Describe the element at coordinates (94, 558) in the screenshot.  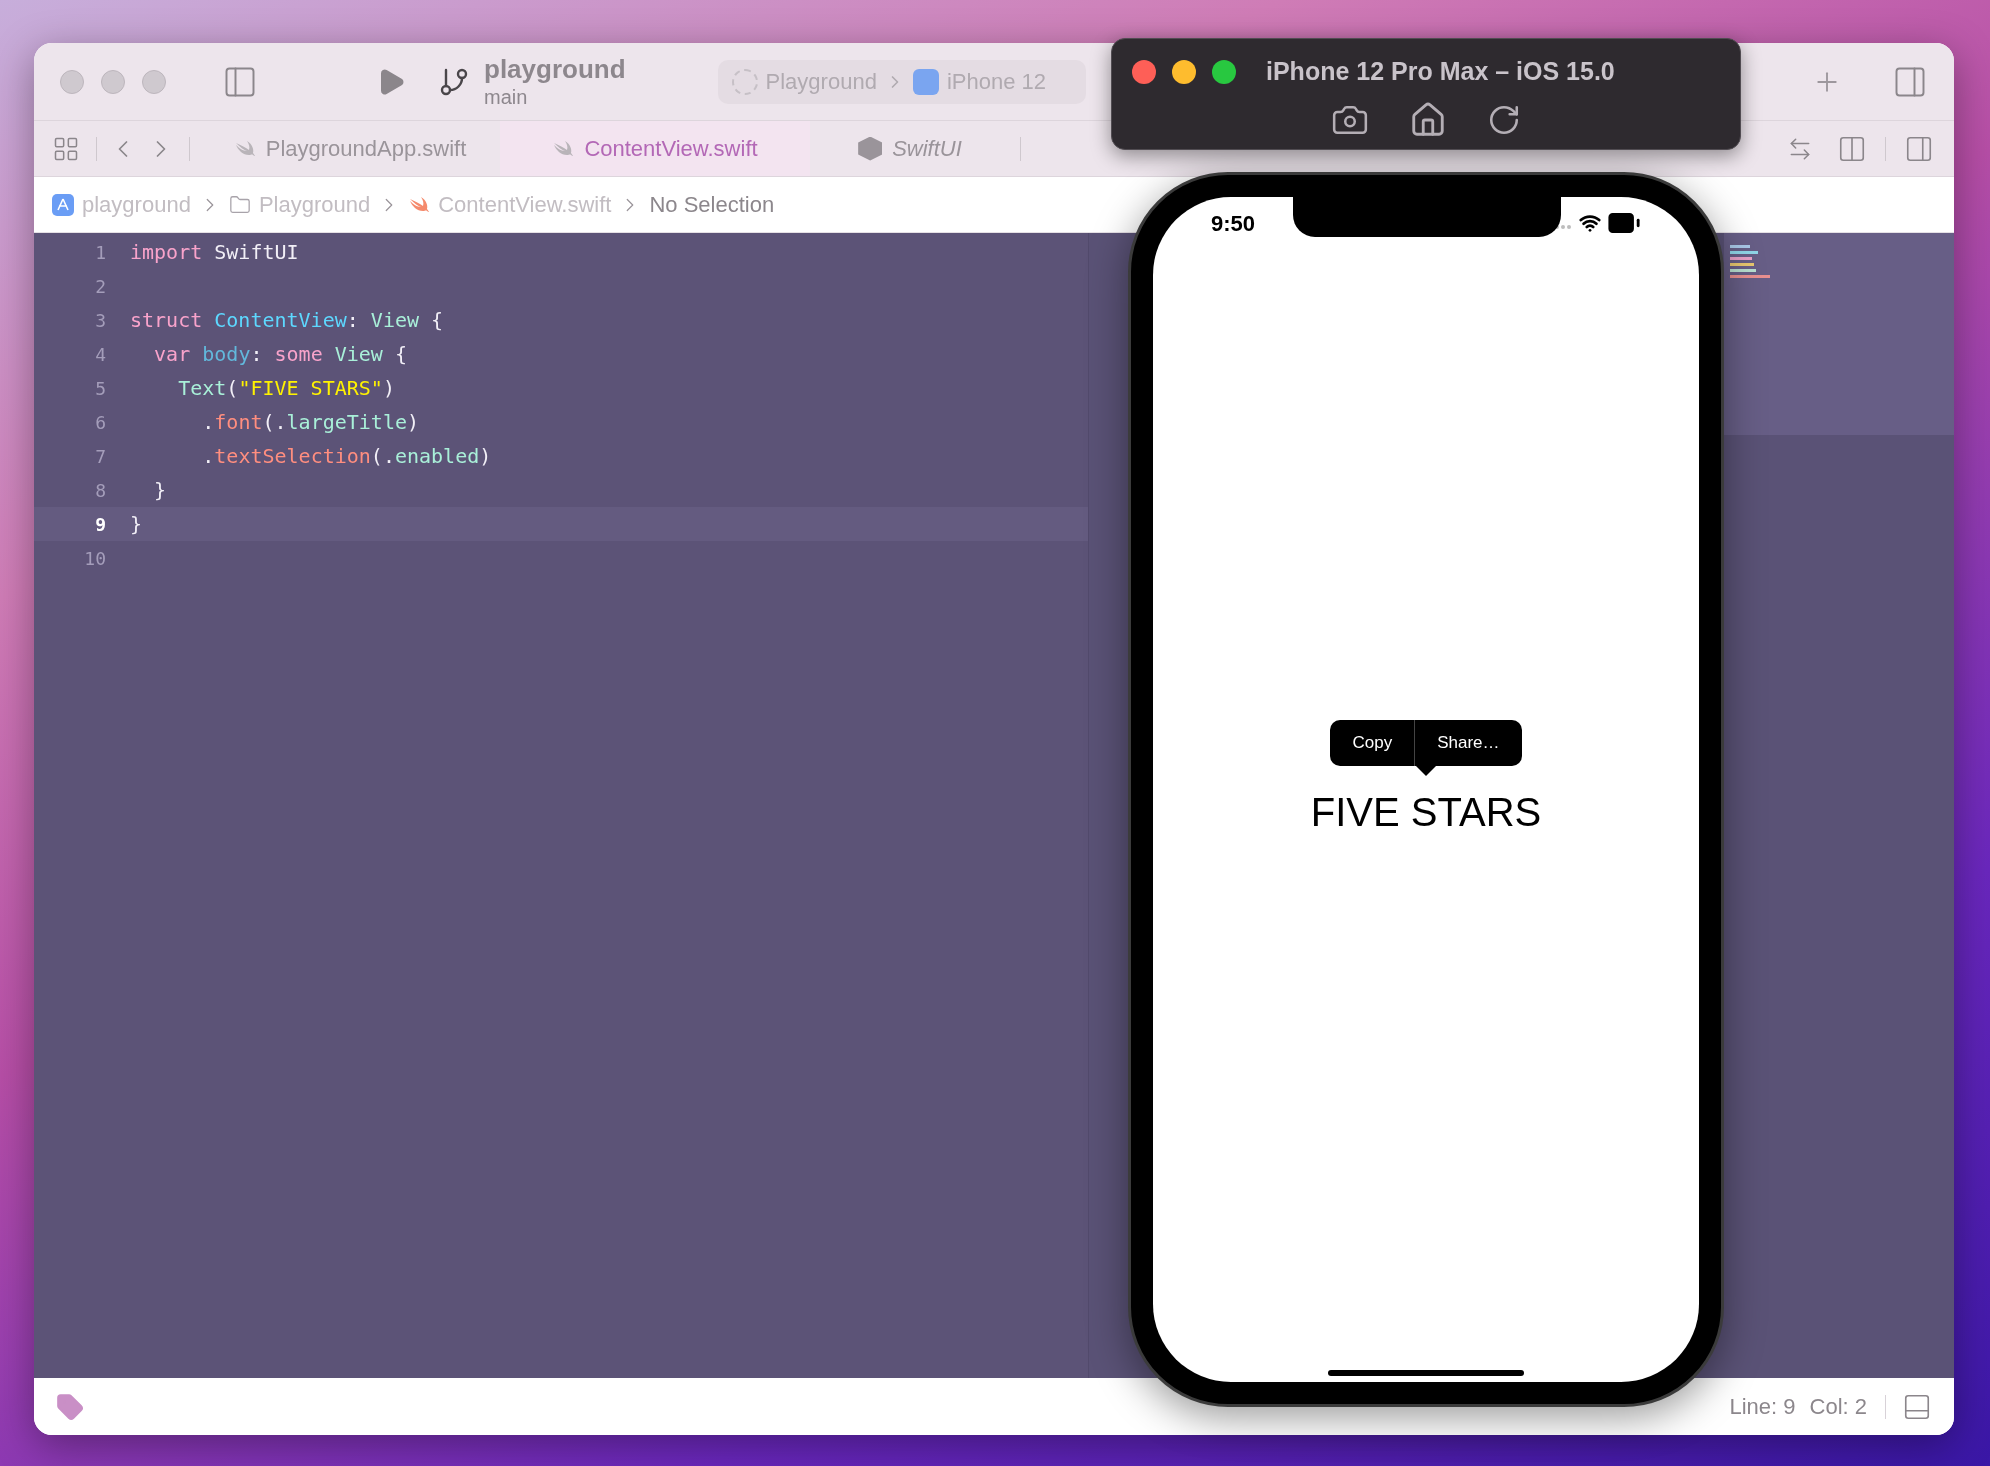
I see `line-number: 10` at that location.